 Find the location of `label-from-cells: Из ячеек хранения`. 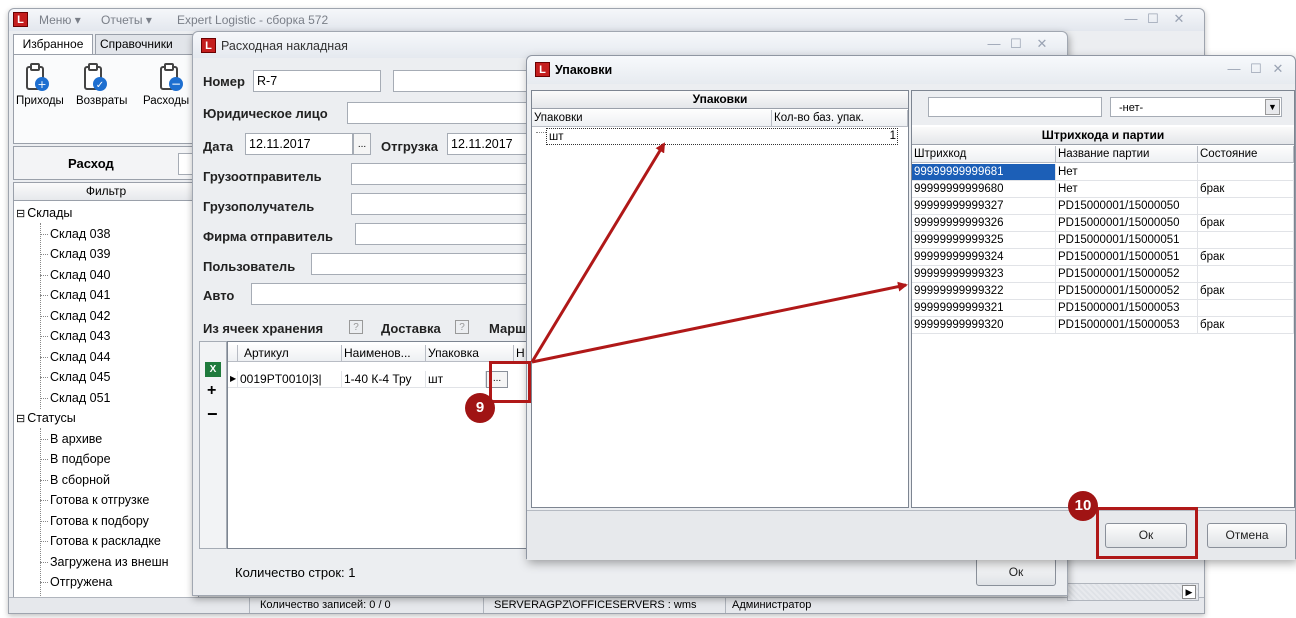

label-from-cells: Из ячеек хранения is located at coordinates (263, 328).